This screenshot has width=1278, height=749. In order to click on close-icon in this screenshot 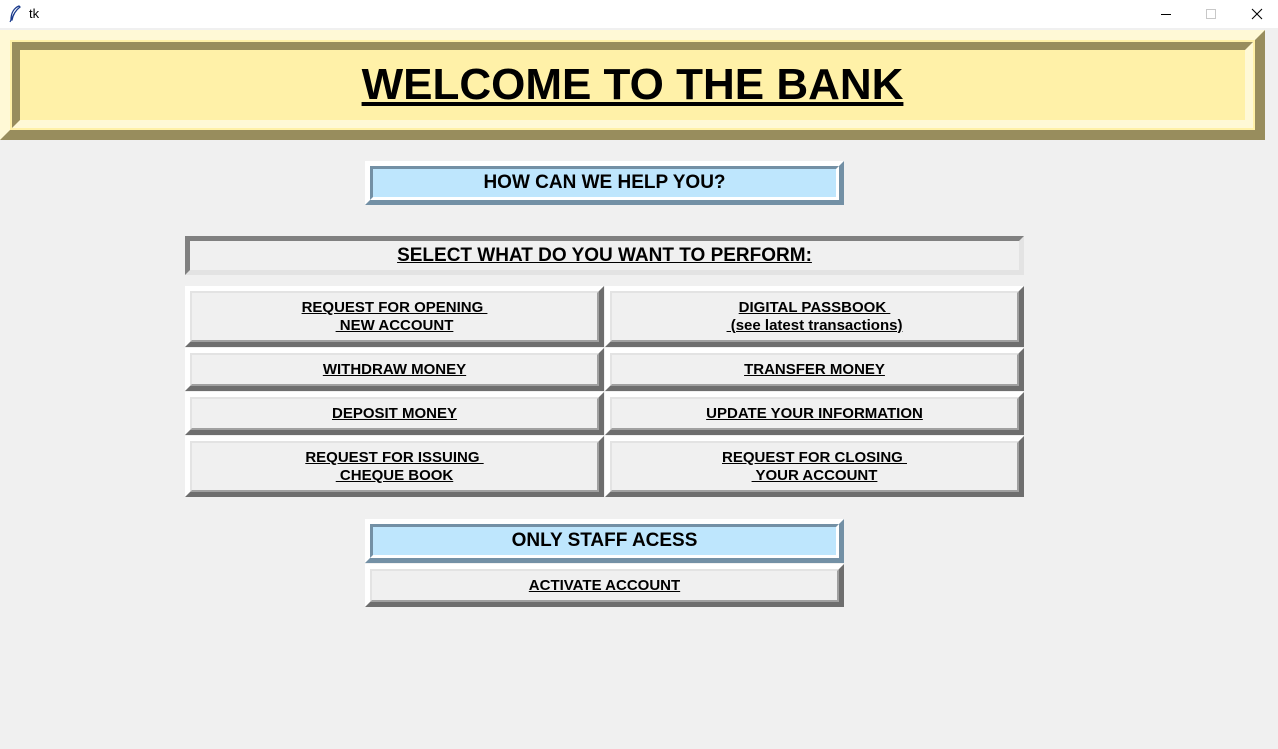, I will do `click(1257, 14)`.